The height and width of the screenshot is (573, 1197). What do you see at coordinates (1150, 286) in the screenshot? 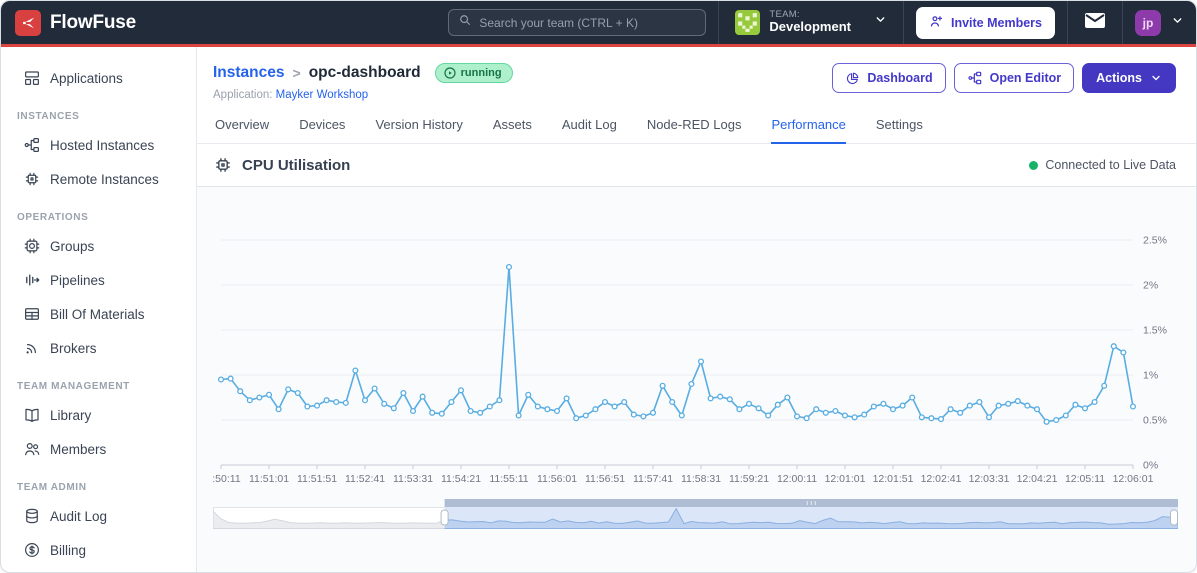
I see `svg-text: 2%` at bounding box center [1150, 286].